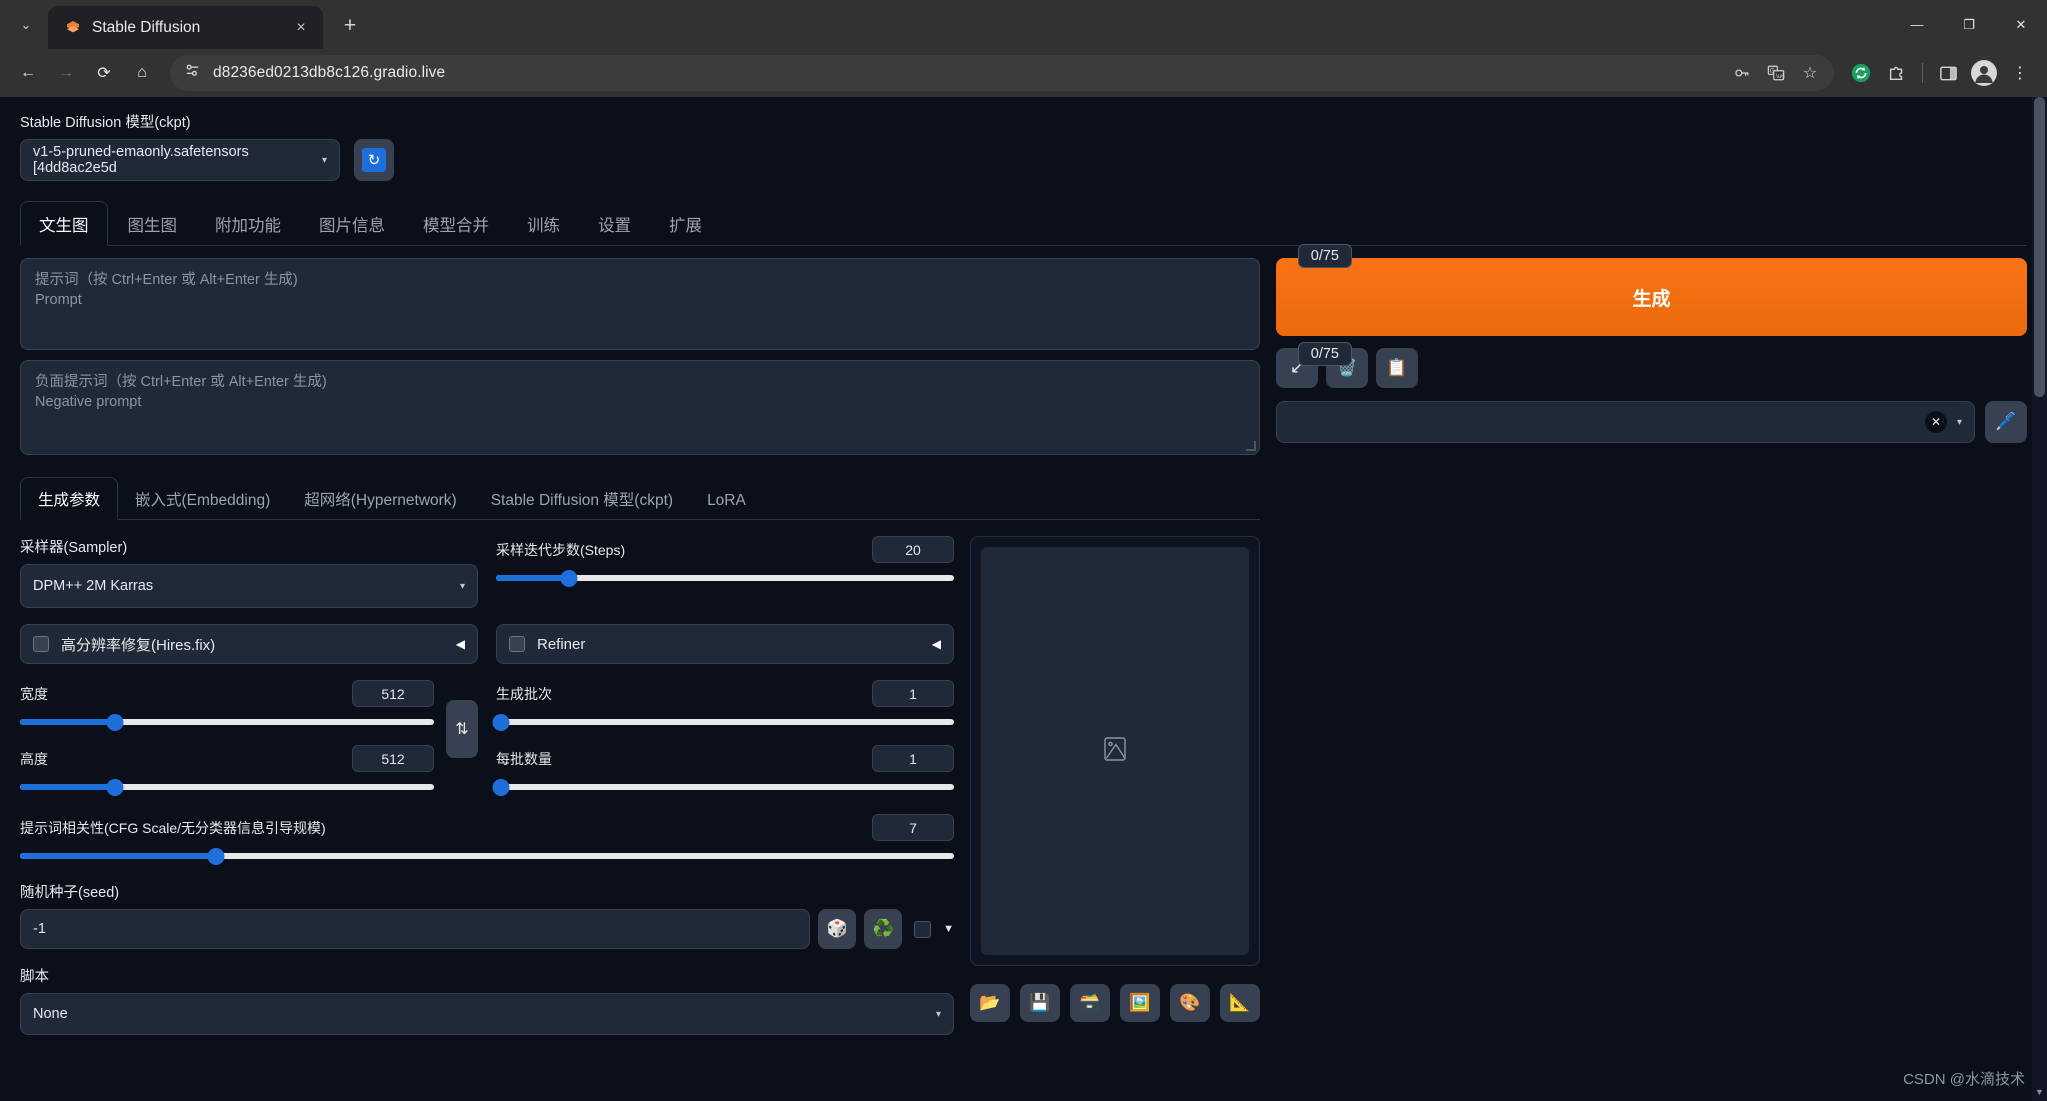 The width and height of the screenshot is (2047, 1101). Describe the element at coordinates (1742, 73) in the screenshot. I see `password-key-icon` at that location.